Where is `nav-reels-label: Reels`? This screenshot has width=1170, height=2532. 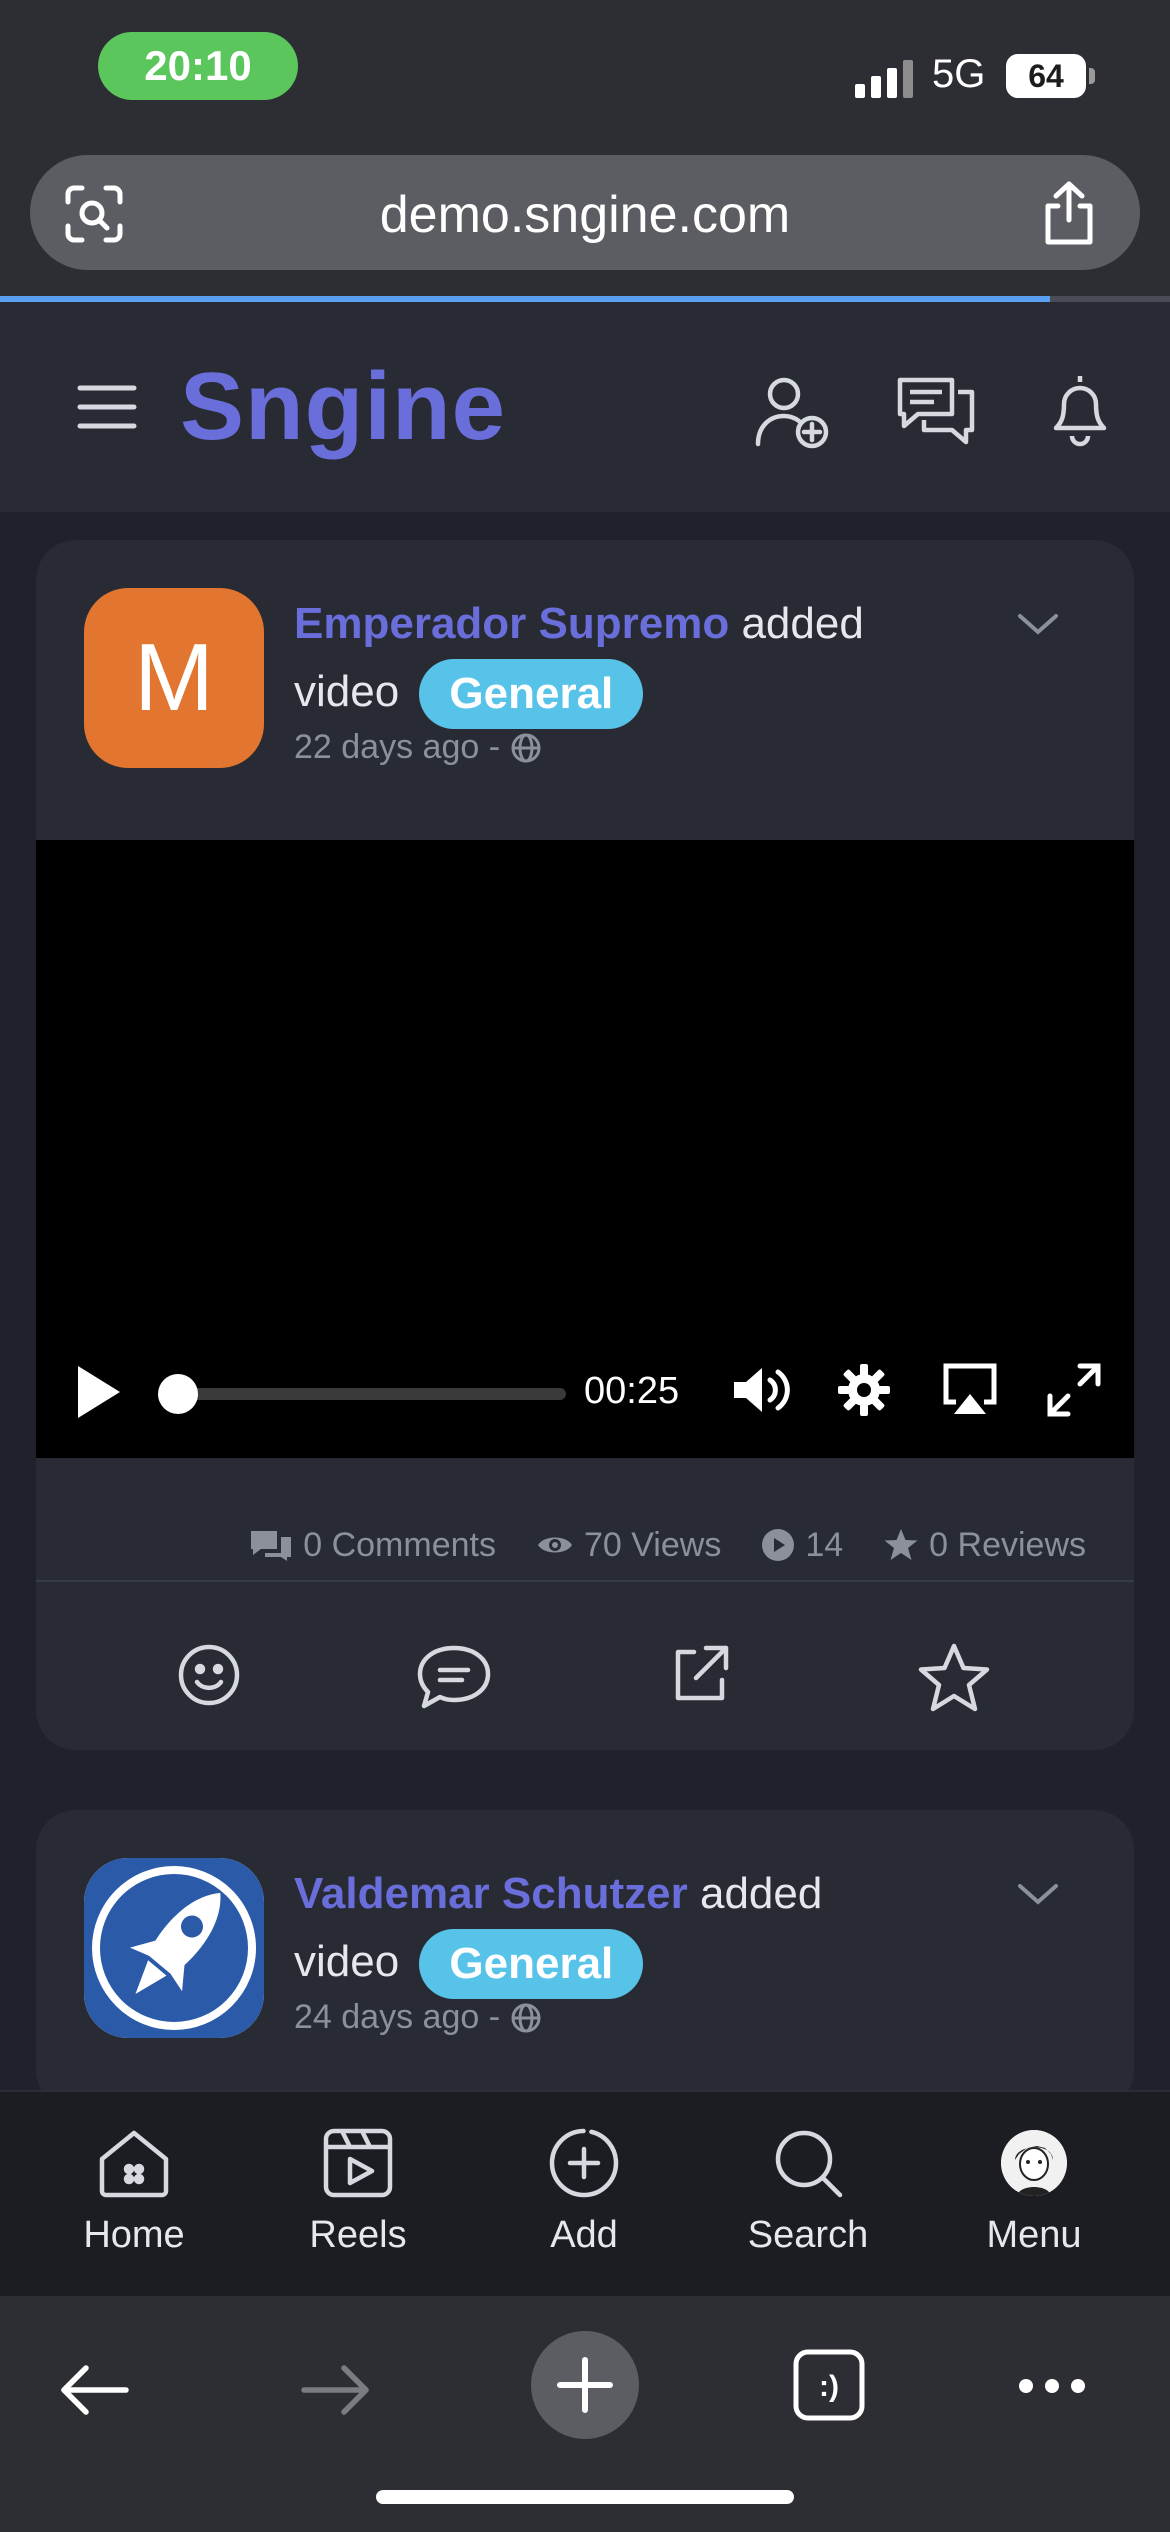 nav-reels-label: Reels is located at coordinates (358, 2235).